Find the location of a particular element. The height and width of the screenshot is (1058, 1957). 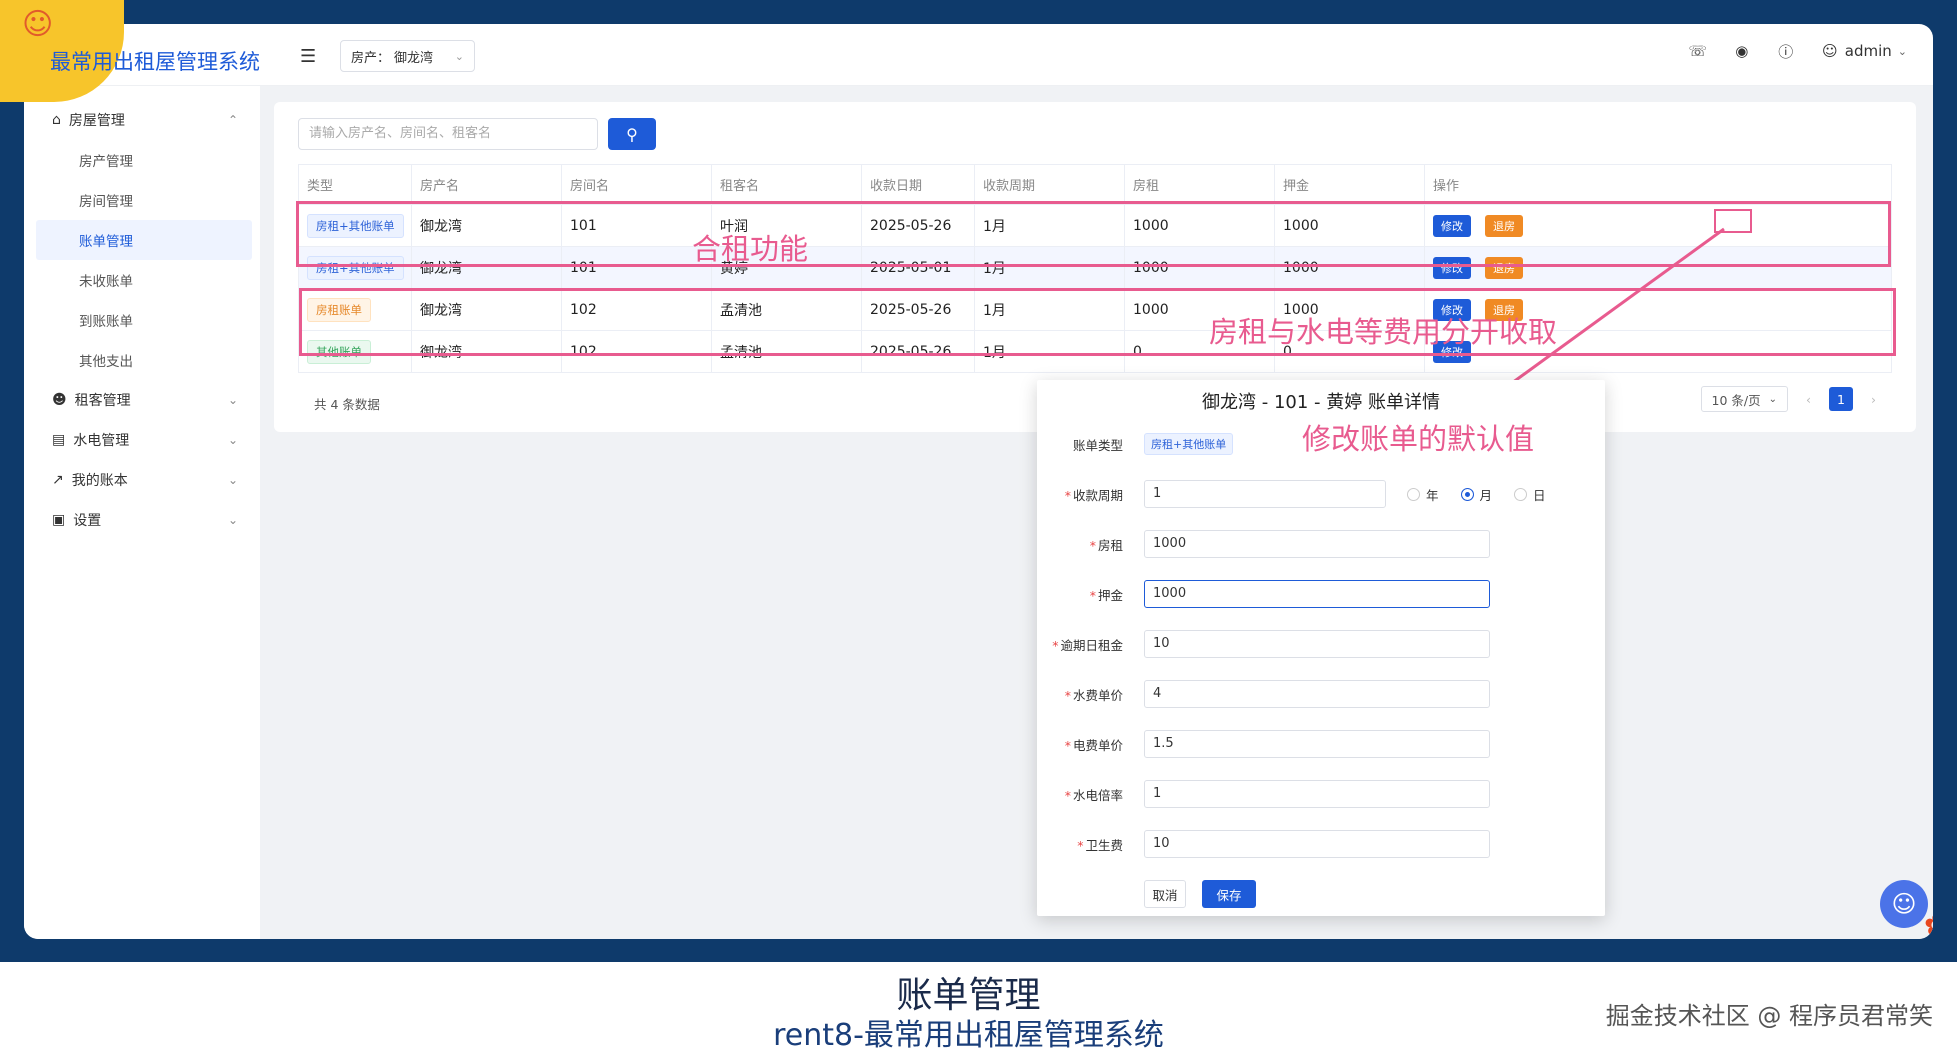

form-row-cycle: * 收款周期 1 年 月 日 is located at coordinates (1321, 494).